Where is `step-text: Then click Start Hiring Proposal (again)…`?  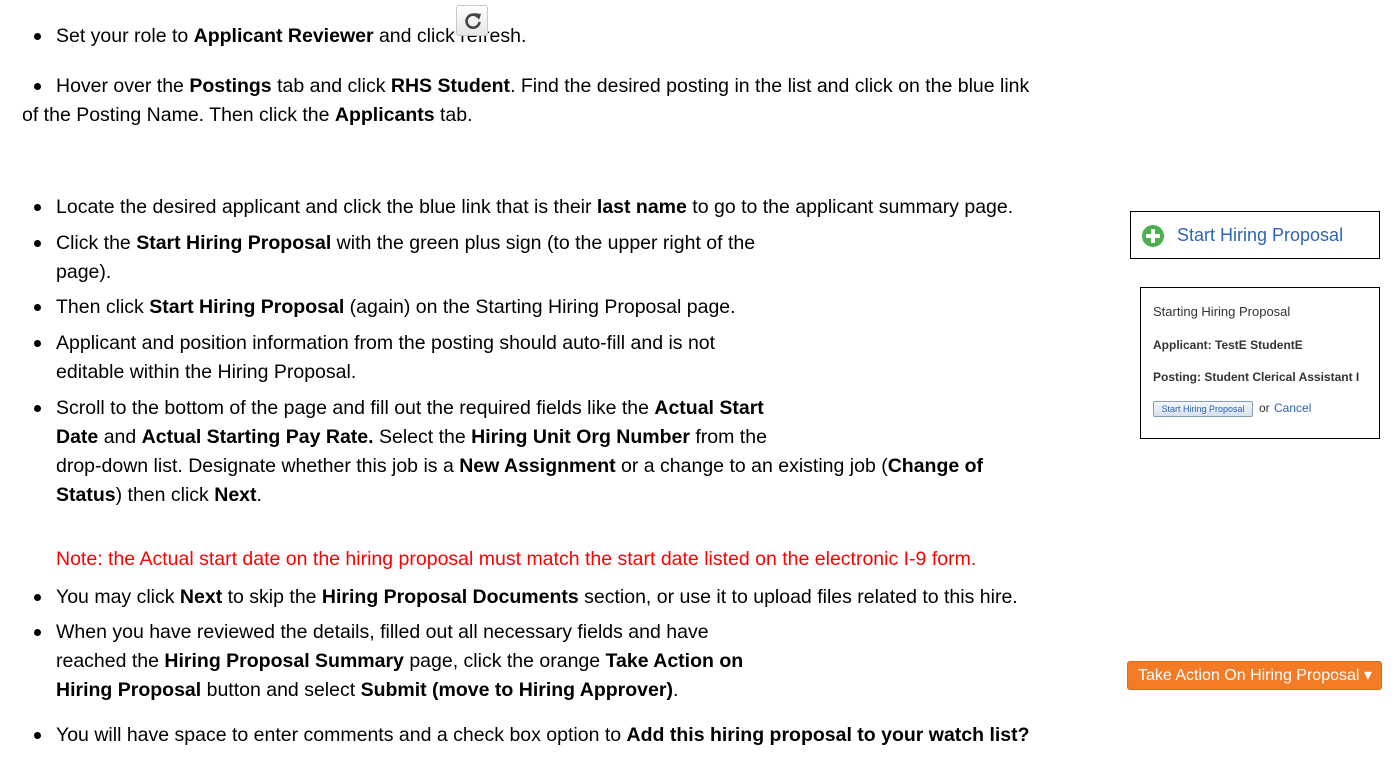 step-text: Then click Start Hiring Proposal (again)… is located at coordinates (396, 307).